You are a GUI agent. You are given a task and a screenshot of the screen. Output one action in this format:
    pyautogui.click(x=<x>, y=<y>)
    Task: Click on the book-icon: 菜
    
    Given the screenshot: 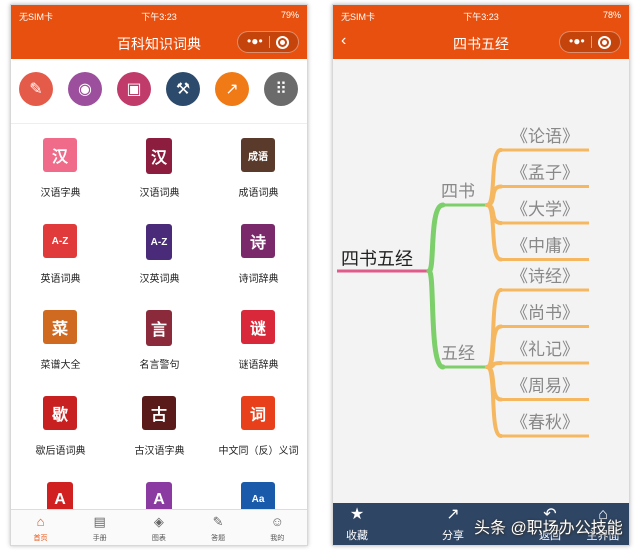 What is the action you would take?
    pyautogui.click(x=60, y=327)
    